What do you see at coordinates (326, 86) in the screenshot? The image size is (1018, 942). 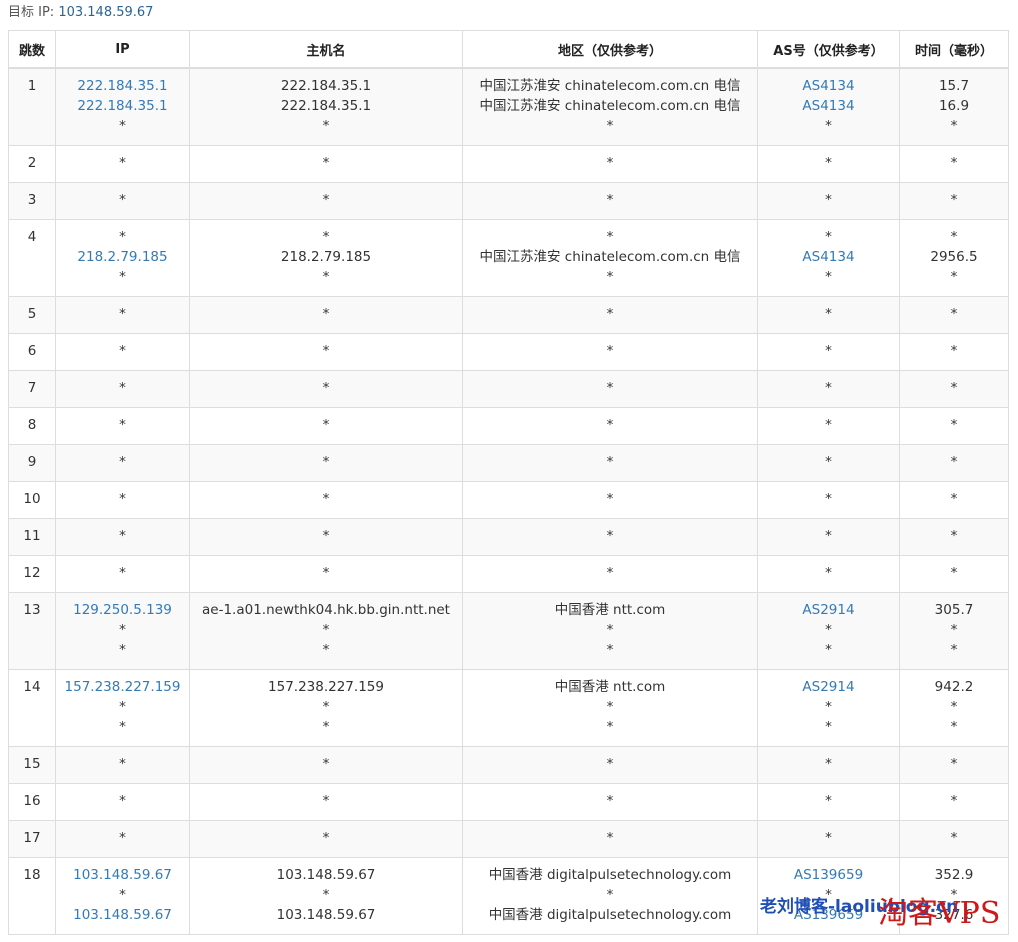 I see `host-value: 222.184.35.1` at bounding box center [326, 86].